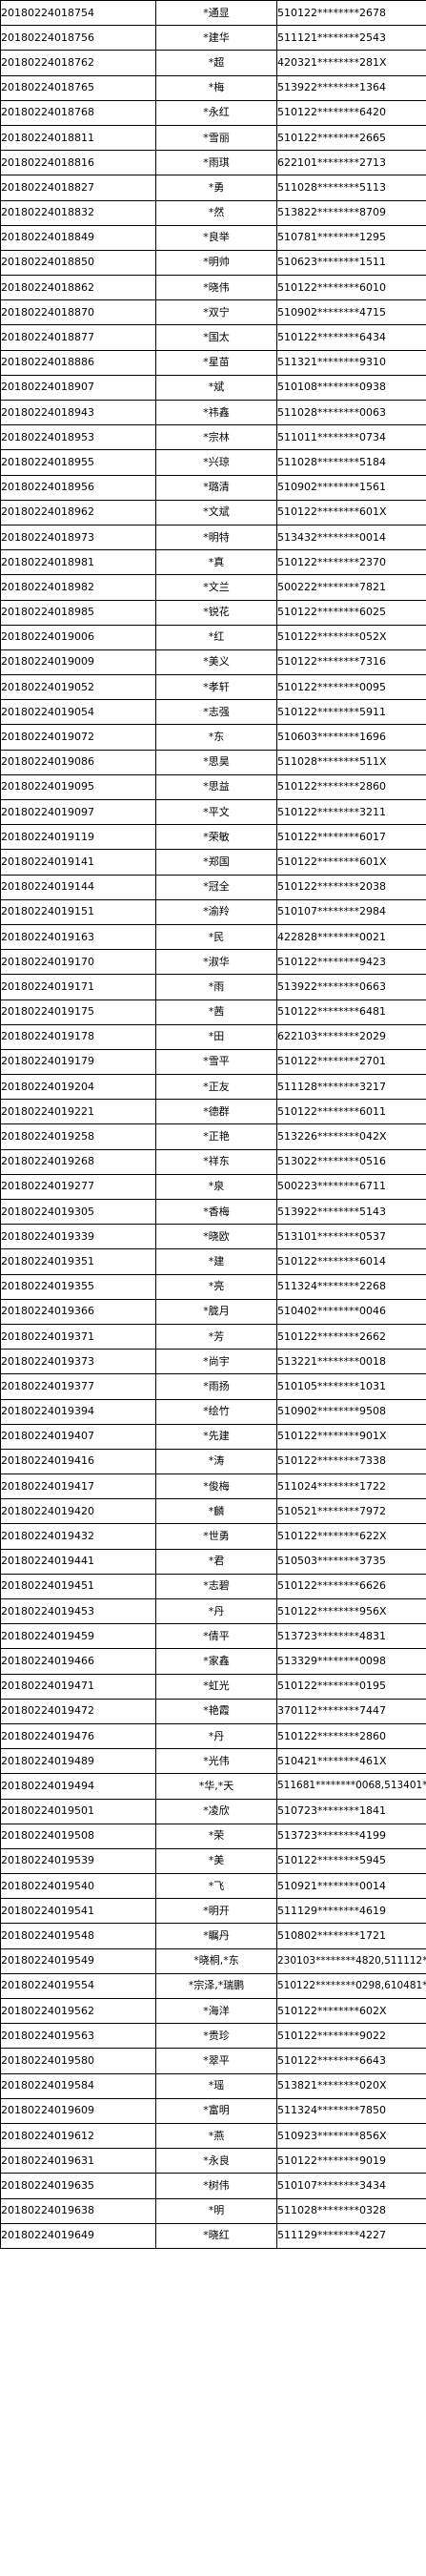 The image size is (426, 2576). I want to click on record-id-cell: 20180224018762, so click(78, 63).